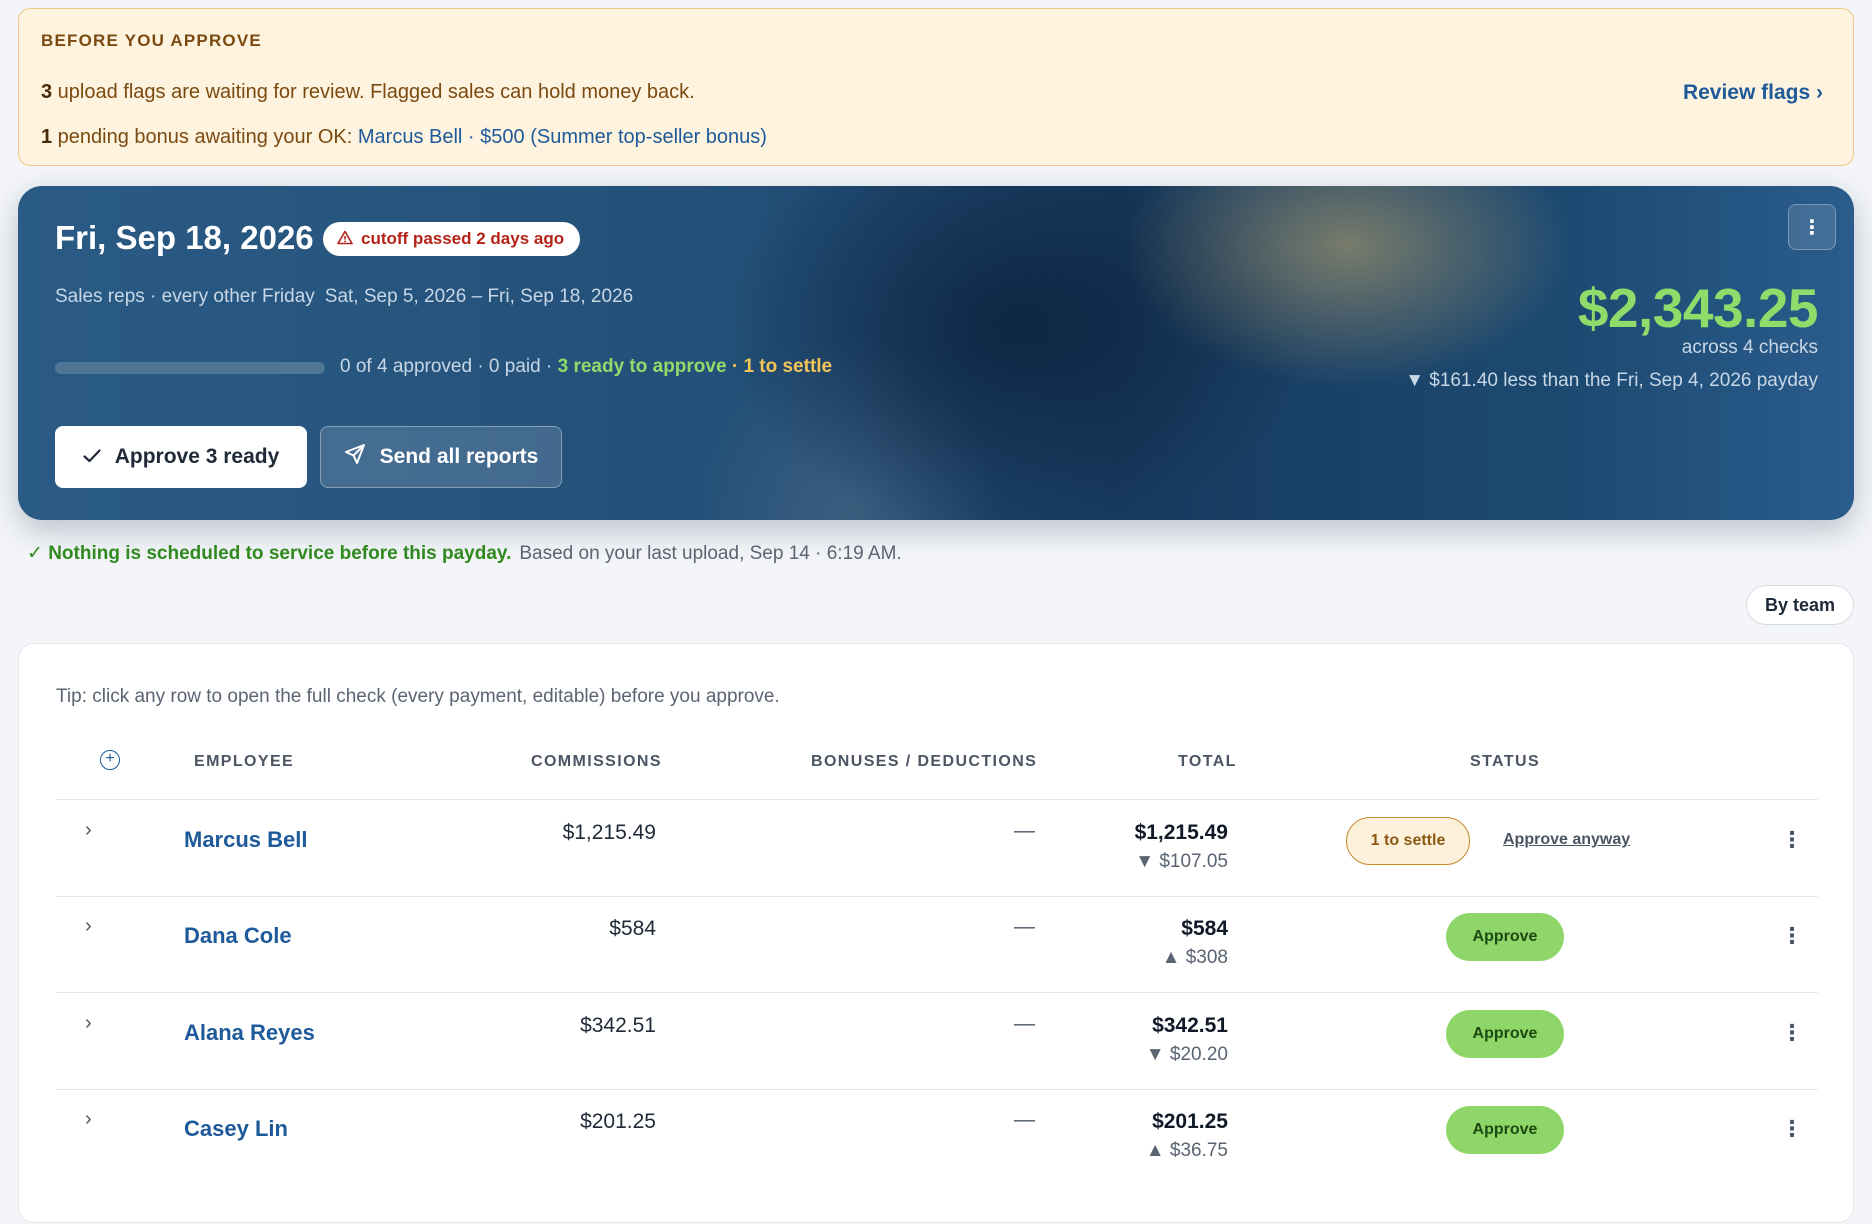 Image resolution: width=1872 pixels, height=1224 pixels. What do you see at coordinates (1181, 861) in the screenshot?
I see `total-diff: ▼ $107.05` at bounding box center [1181, 861].